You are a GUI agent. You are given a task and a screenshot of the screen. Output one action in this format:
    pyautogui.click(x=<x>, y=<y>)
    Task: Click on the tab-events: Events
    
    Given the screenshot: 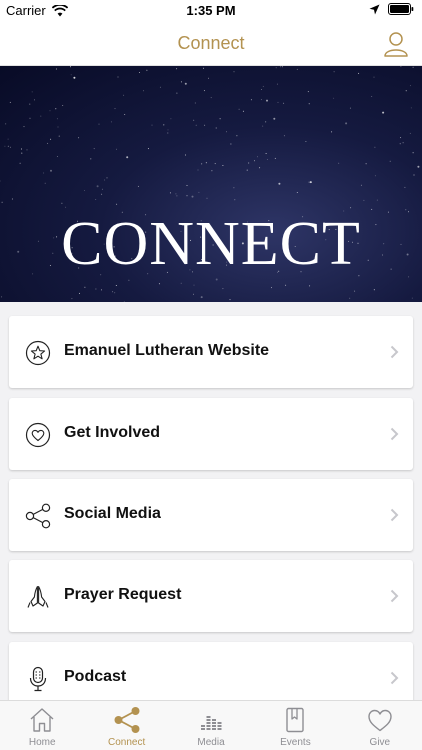 What is the action you would take?
    pyautogui.click(x=295, y=725)
    